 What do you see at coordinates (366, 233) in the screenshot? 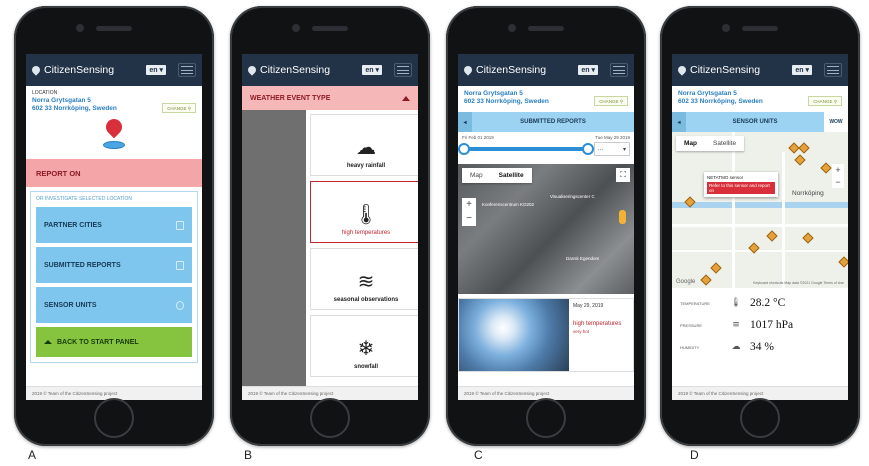
I see `event-label: high temperatures` at bounding box center [366, 233].